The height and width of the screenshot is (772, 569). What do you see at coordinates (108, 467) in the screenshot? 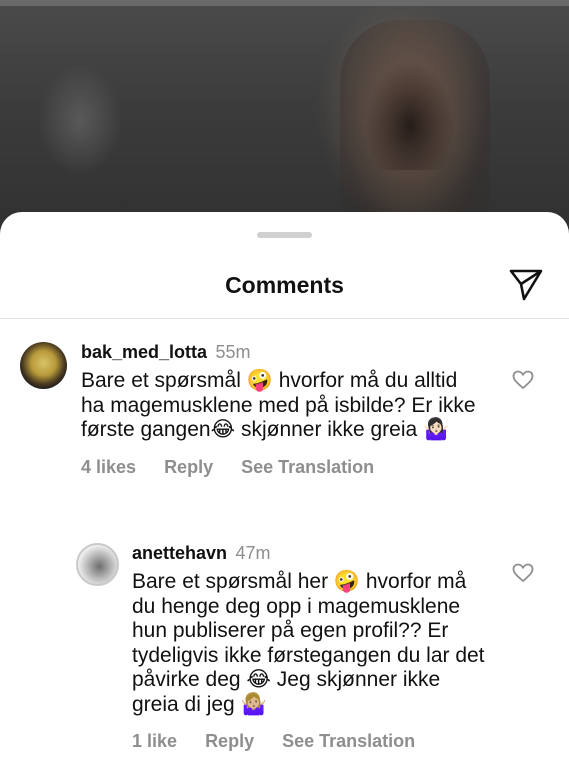
I see `likes-count: 4 likes` at bounding box center [108, 467].